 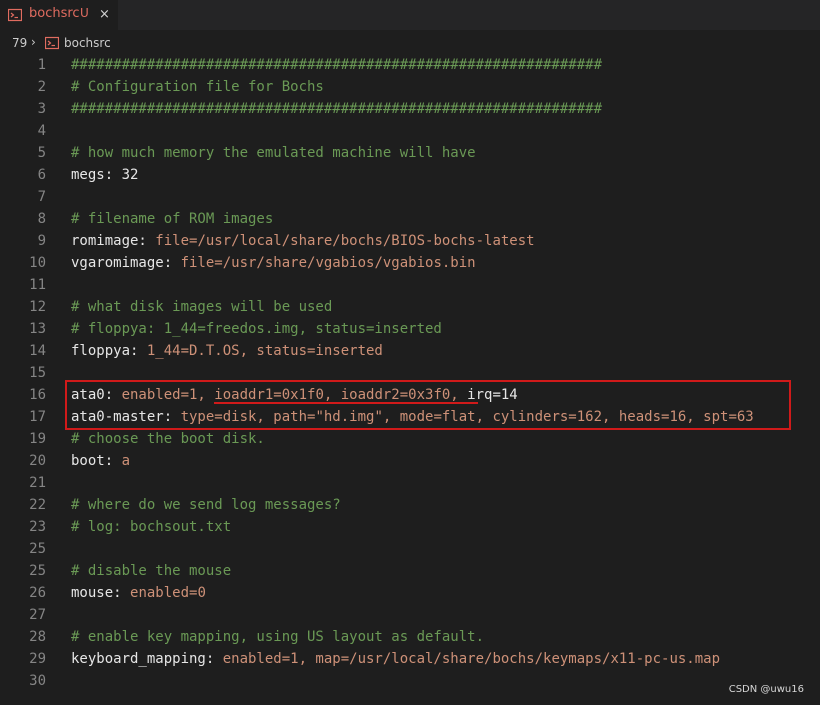 I want to click on token-key: boot:, so click(x=96, y=461).